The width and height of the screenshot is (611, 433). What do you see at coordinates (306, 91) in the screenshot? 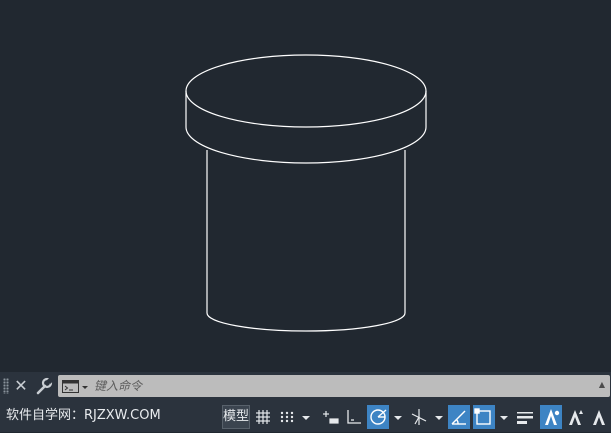
I see `lid-top-ellipse` at bounding box center [306, 91].